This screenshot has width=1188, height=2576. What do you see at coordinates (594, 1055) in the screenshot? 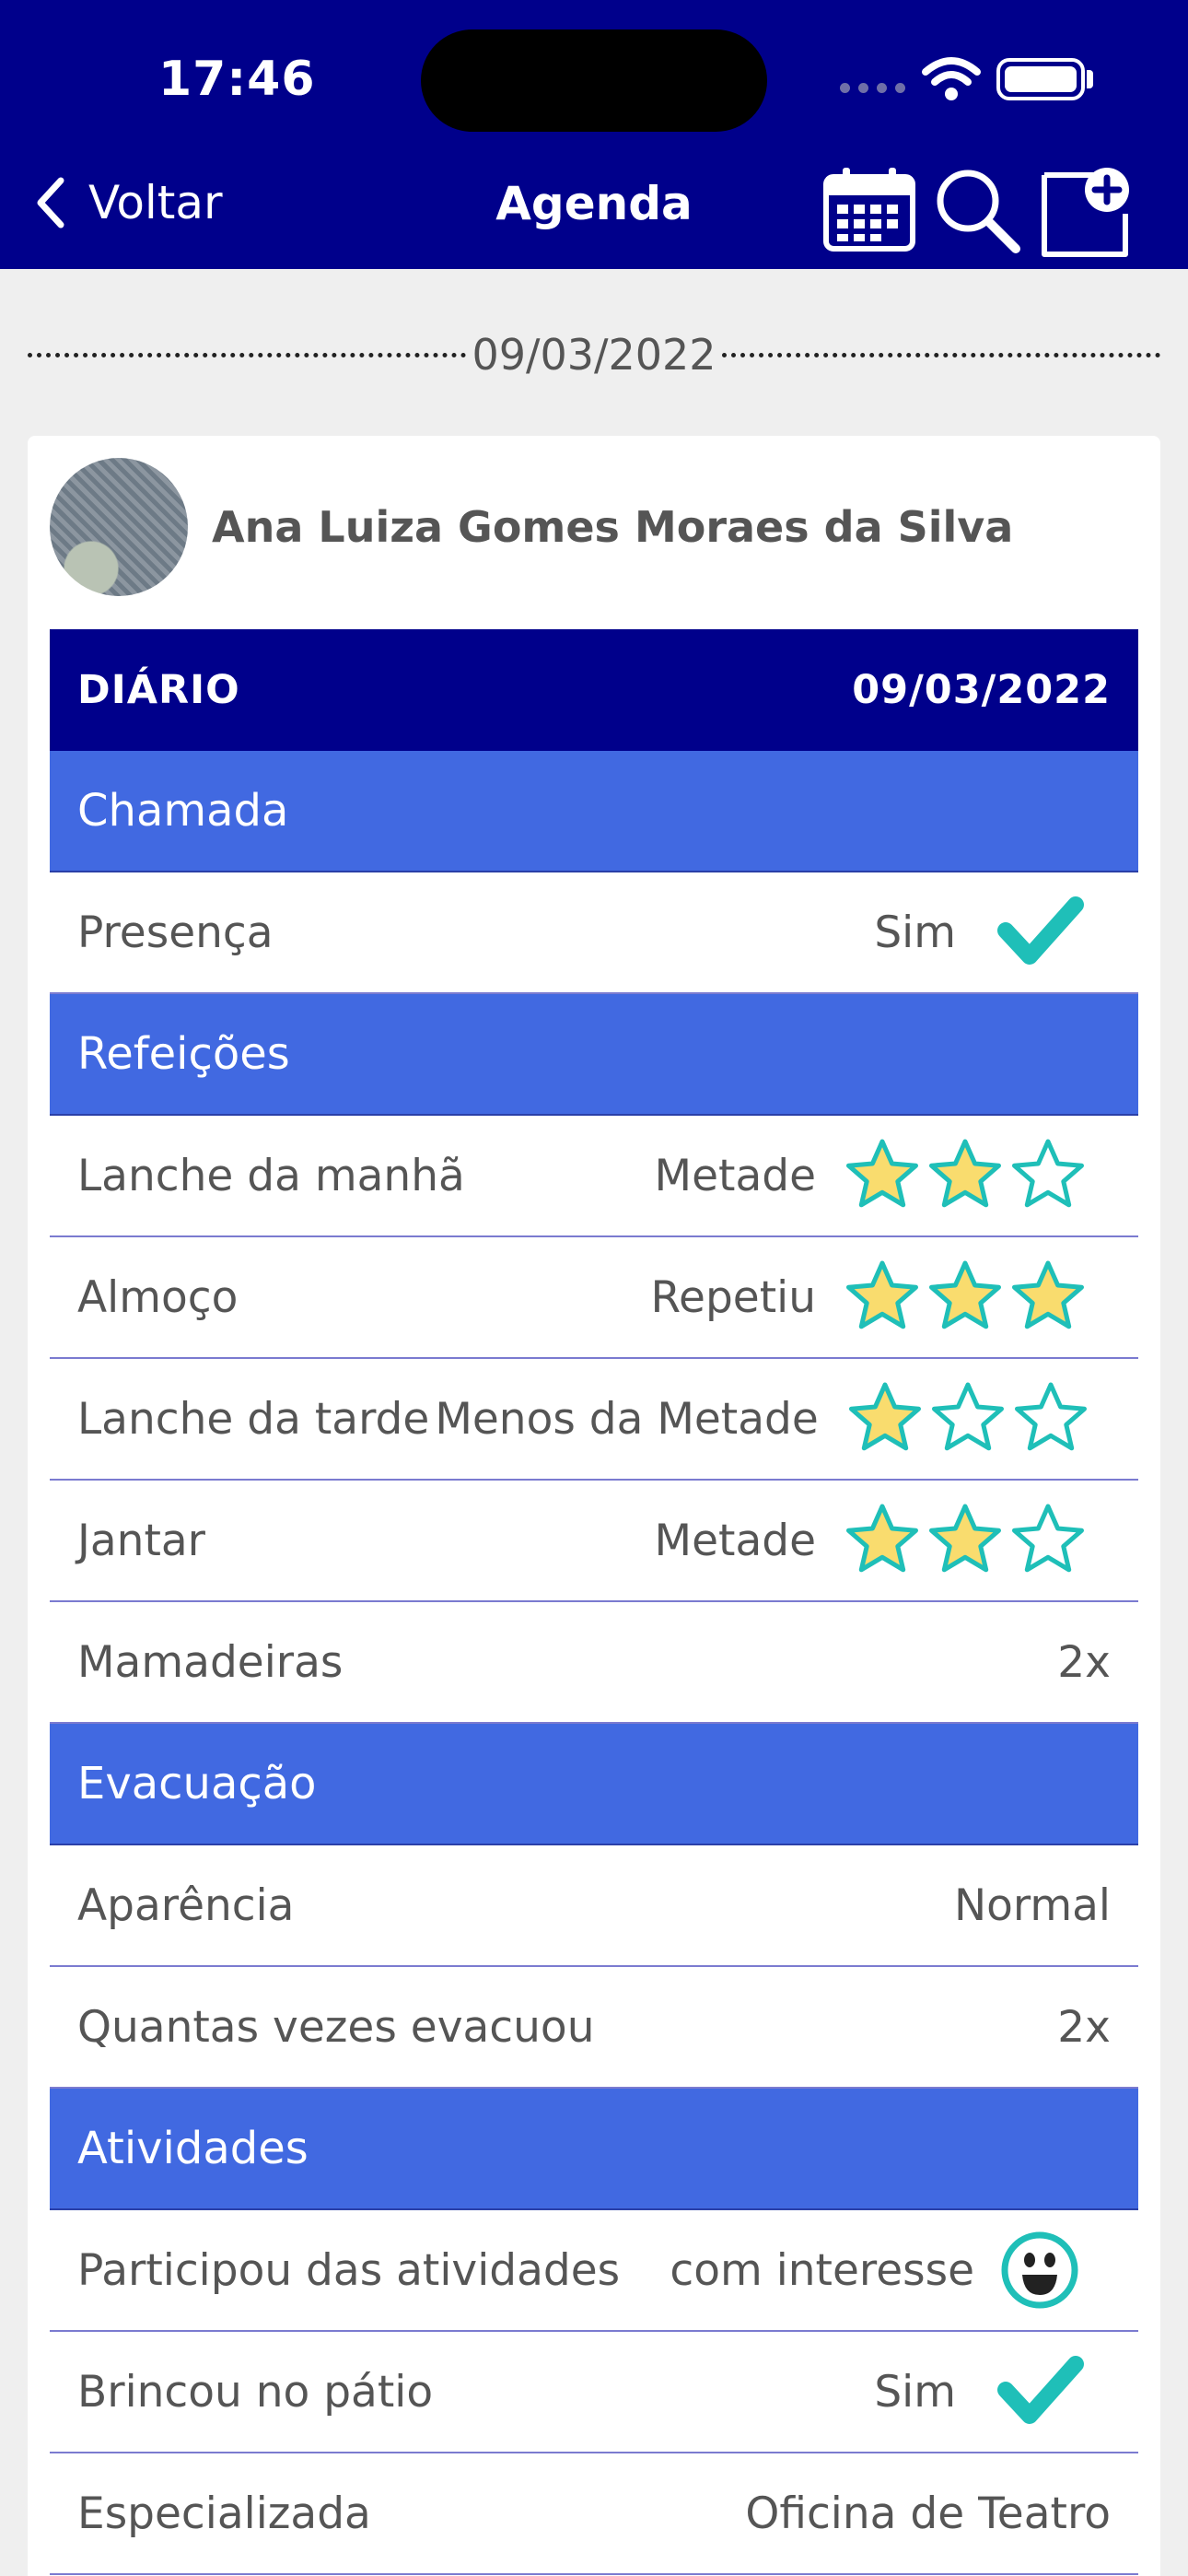
I see `section-refeicoes: Refeições` at bounding box center [594, 1055].